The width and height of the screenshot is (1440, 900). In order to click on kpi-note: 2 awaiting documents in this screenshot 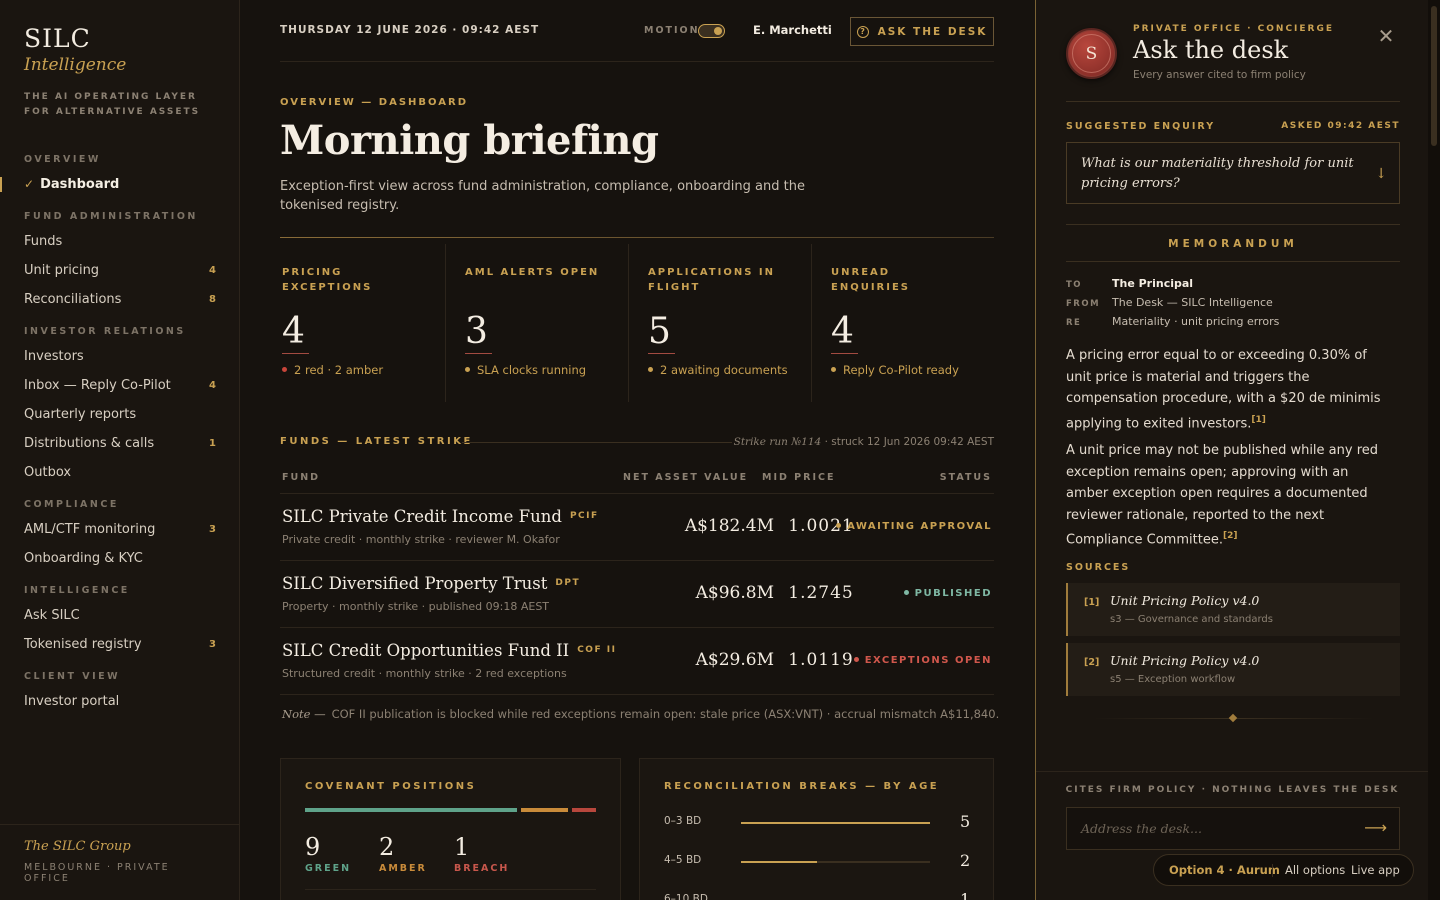, I will do `click(729, 370)`.